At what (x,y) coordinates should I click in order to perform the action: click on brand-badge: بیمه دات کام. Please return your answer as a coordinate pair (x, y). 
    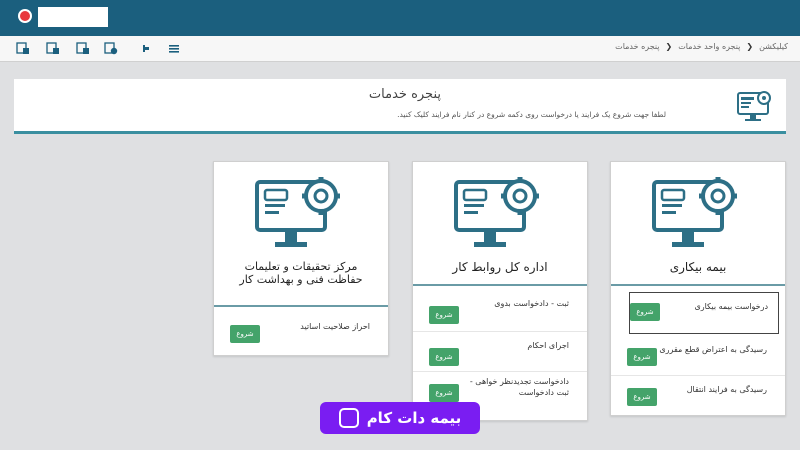
    Looking at the image, I should click on (400, 418).